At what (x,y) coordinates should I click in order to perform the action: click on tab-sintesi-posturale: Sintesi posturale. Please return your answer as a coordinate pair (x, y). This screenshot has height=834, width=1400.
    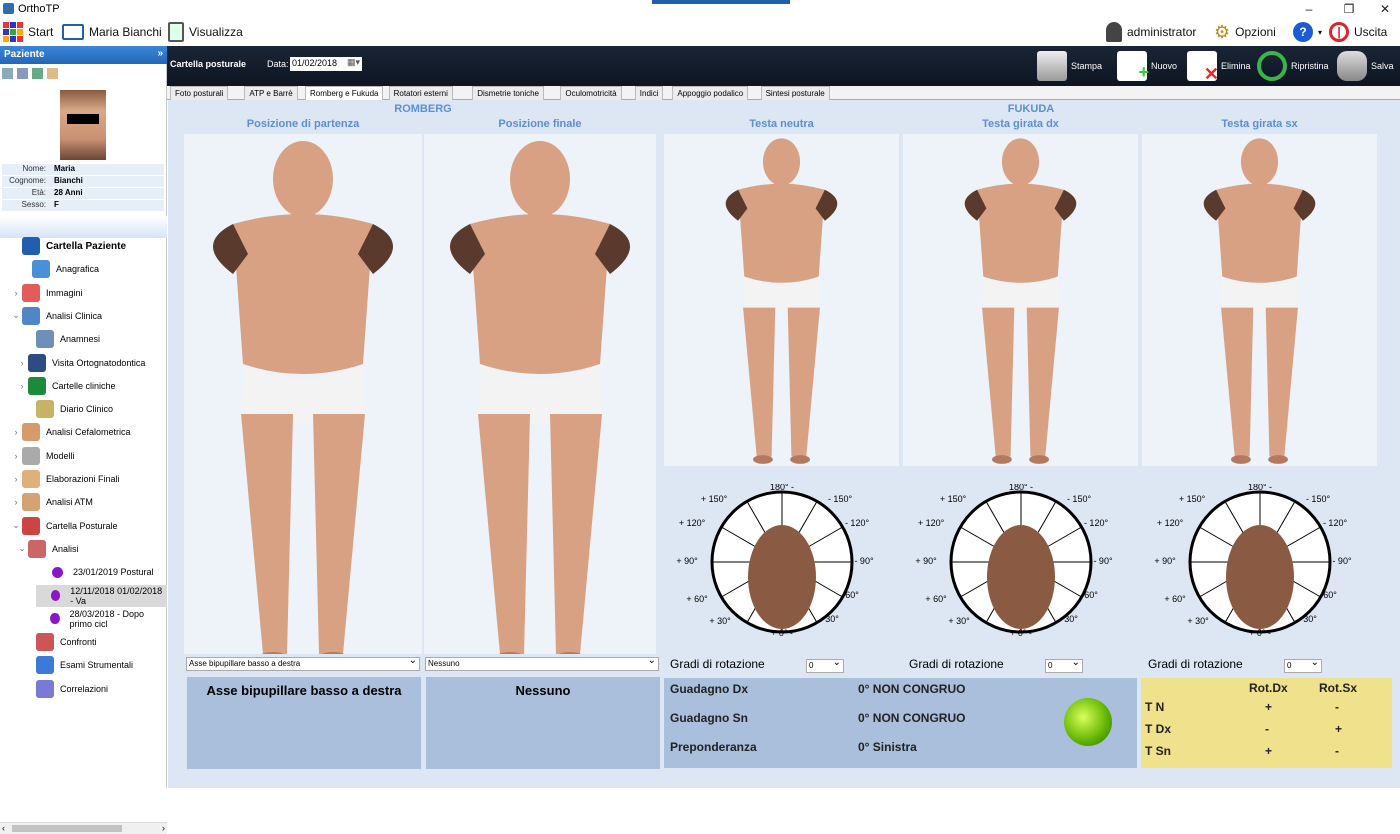
    Looking at the image, I should click on (795, 93).